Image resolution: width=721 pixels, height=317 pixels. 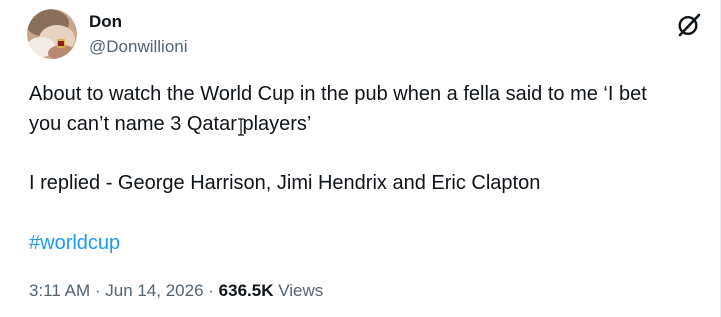 What do you see at coordinates (74, 243) in the screenshot?
I see `hashtag-link: #worldcup` at bounding box center [74, 243].